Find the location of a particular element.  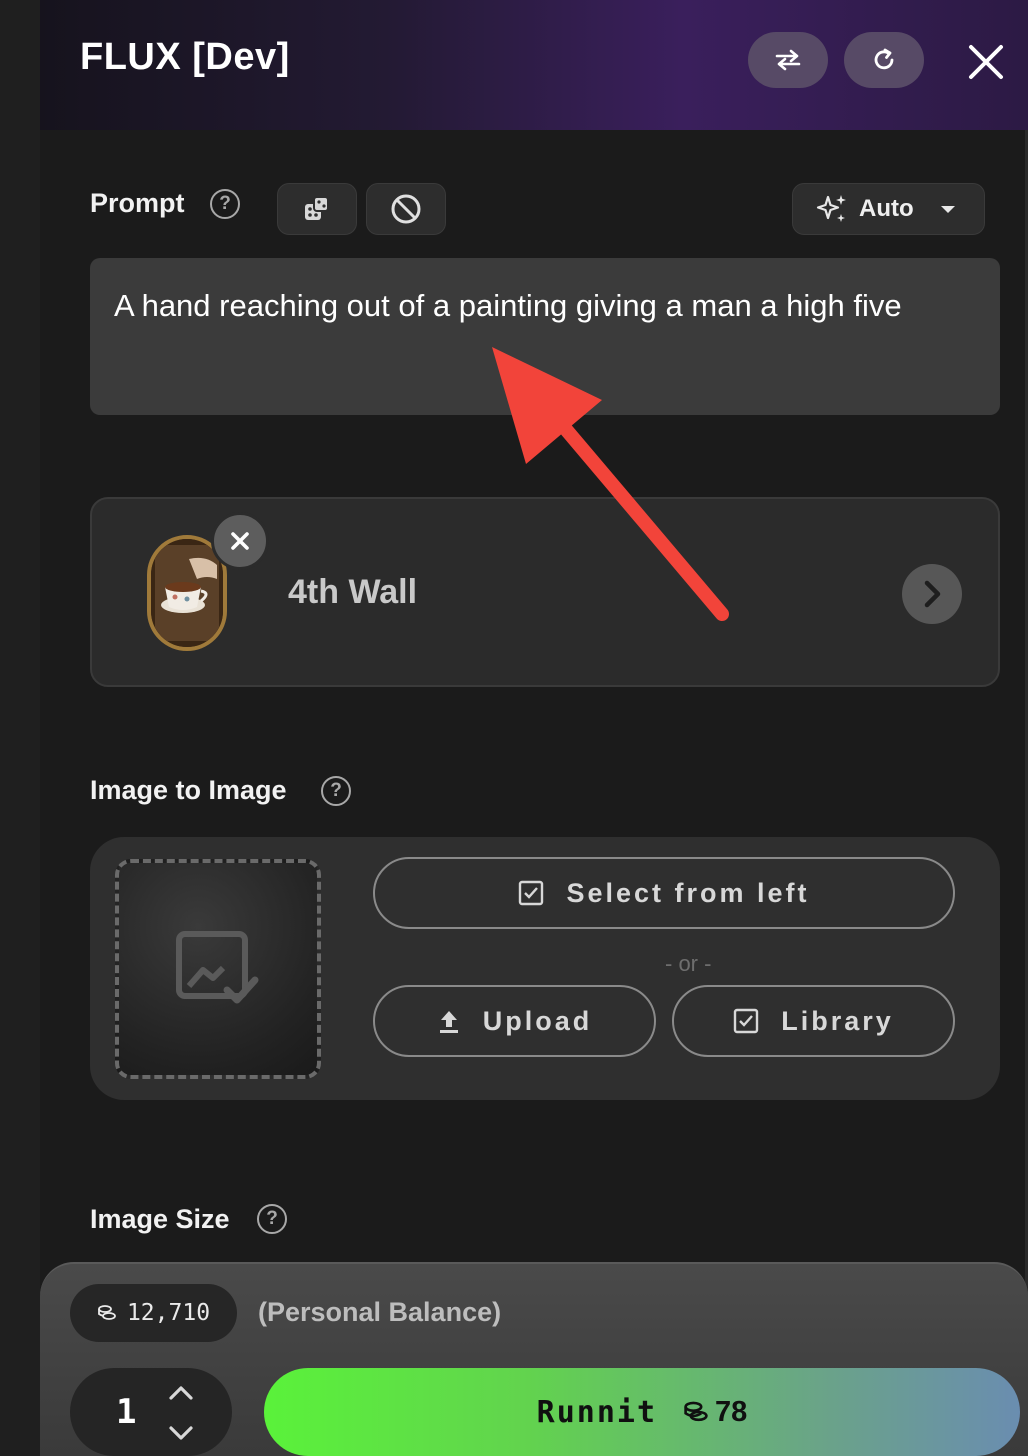

runnit-label: Runnit is located at coordinates (597, 1412).